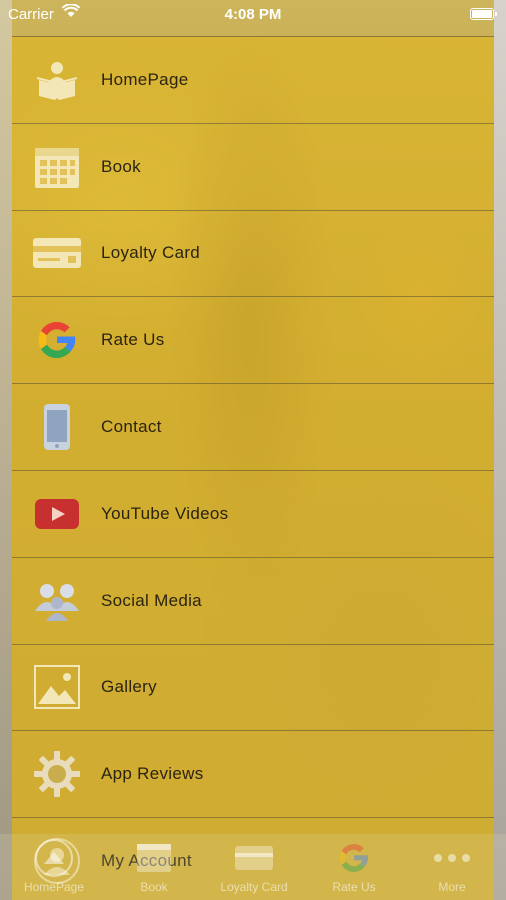 Image resolution: width=506 pixels, height=900 pixels. Describe the element at coordinates (452, 887) in the screenshot. I see `tab-label: More` at that location.